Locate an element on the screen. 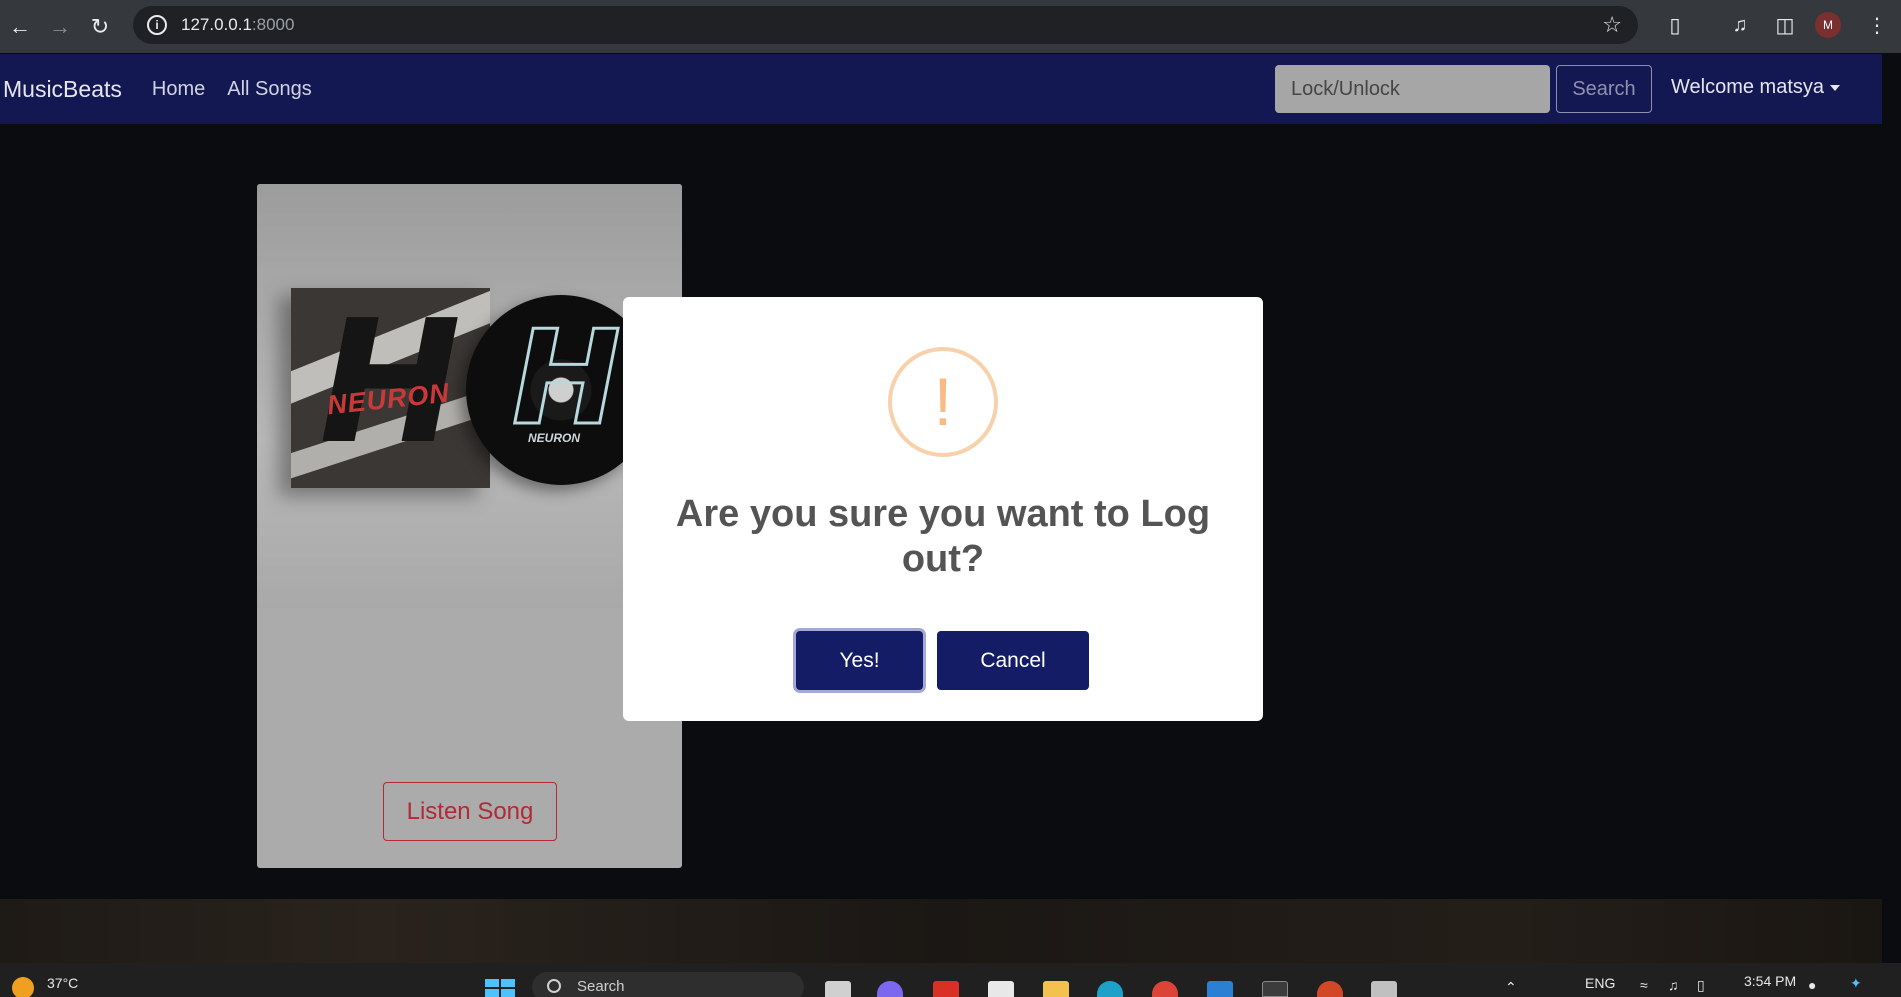 The width and height of the screenshot is (1901, 997). user-menu: Welcome matsya is located at coordinates (1756, 87).